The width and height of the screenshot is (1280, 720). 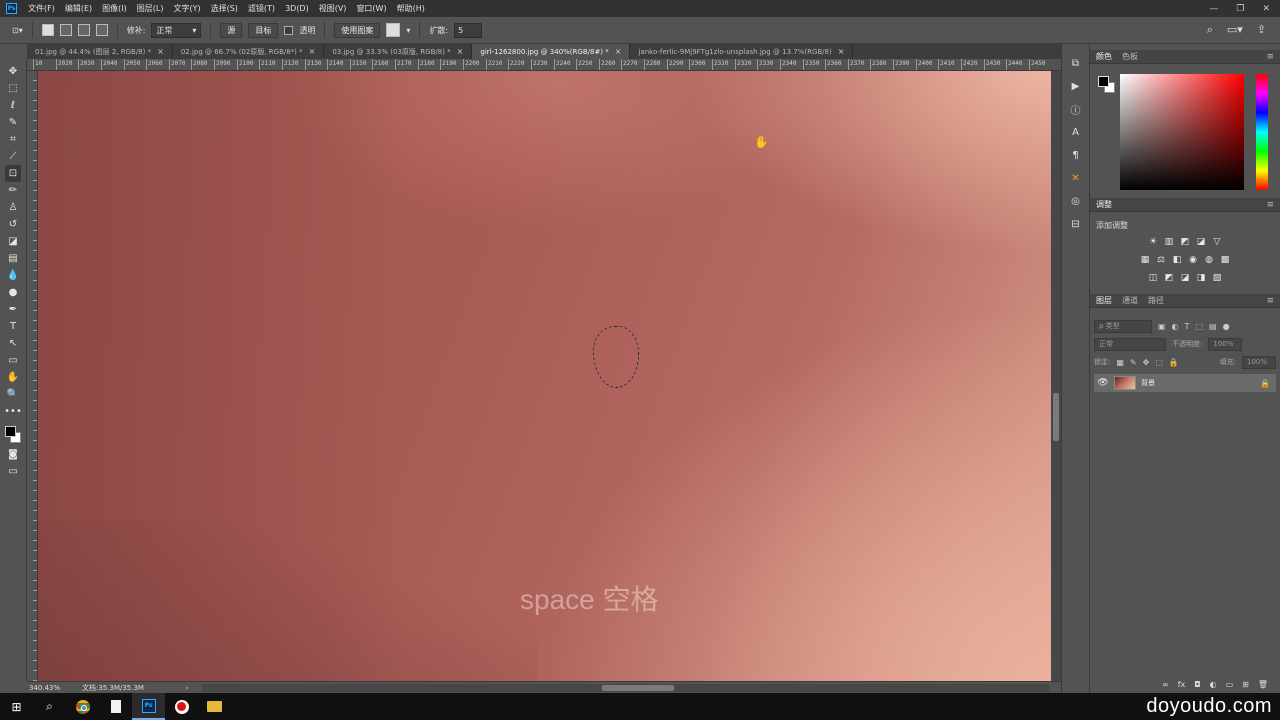 I want to click on posterize-icon: ◩, so click(x=1169, y=277).